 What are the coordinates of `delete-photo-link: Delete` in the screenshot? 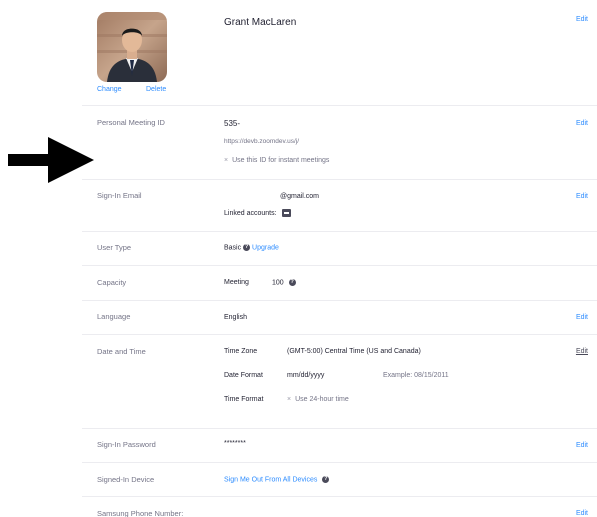 It's located at (156, 89).